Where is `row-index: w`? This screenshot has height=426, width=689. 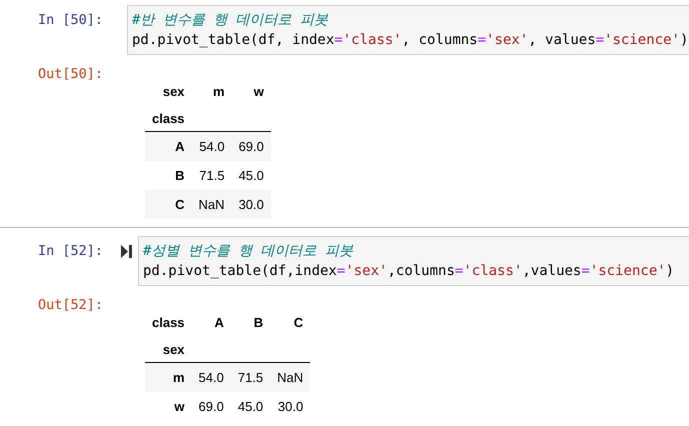 row-index: w is located at coordinates (168, 406).